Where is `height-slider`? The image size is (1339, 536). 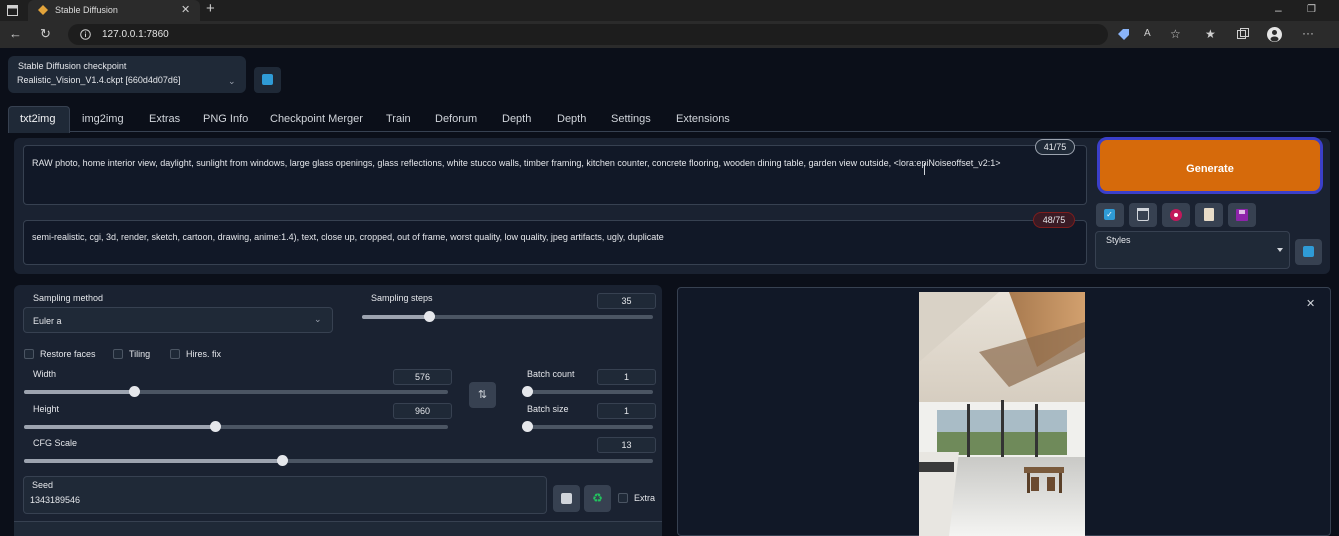 height-slider is located at coordinates (236, 426).